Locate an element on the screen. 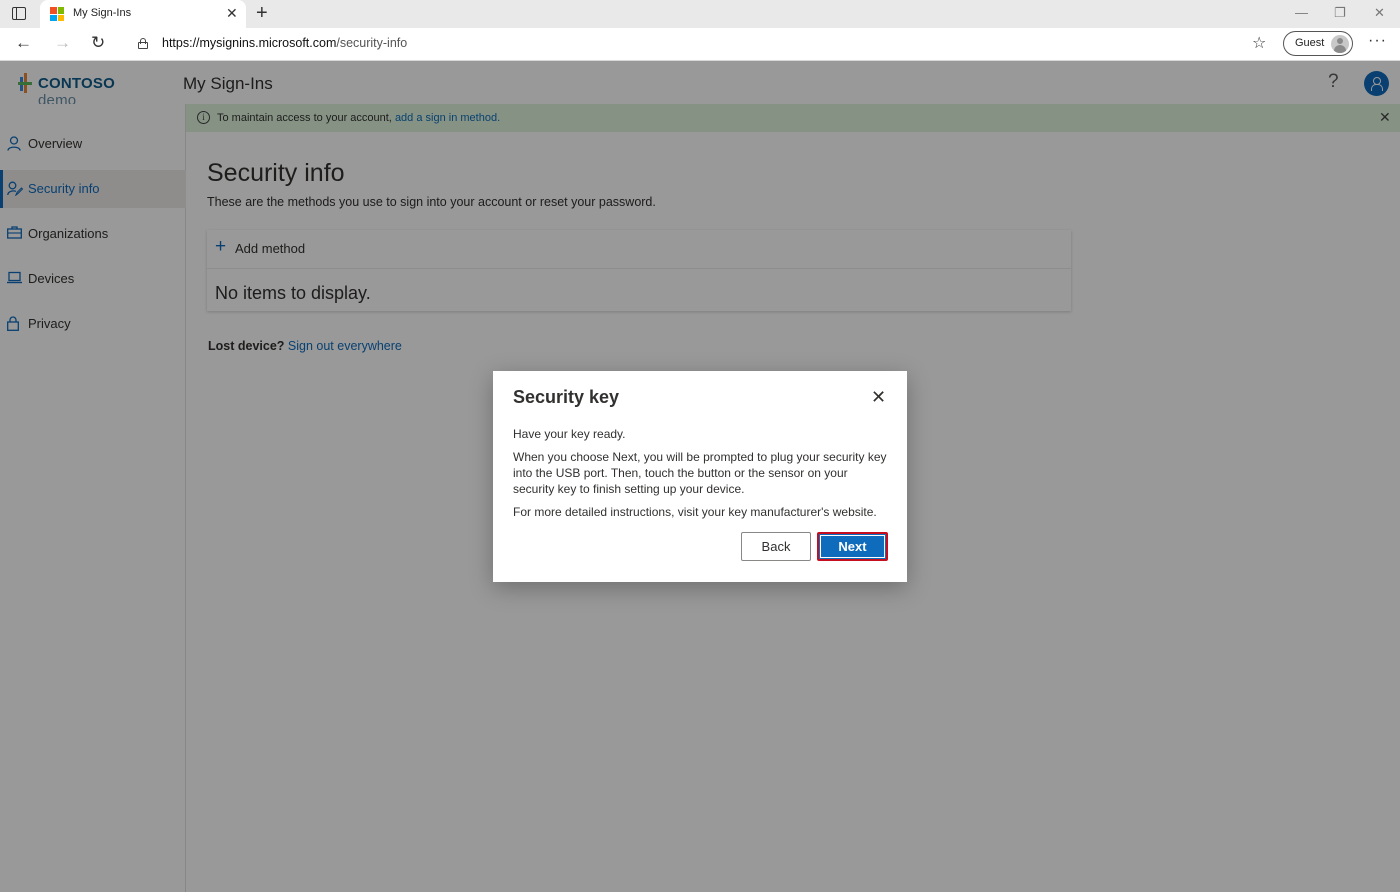 This screenshot has width=1400, height=892. profile-button: Guest is located at coordinates (1318, 43).